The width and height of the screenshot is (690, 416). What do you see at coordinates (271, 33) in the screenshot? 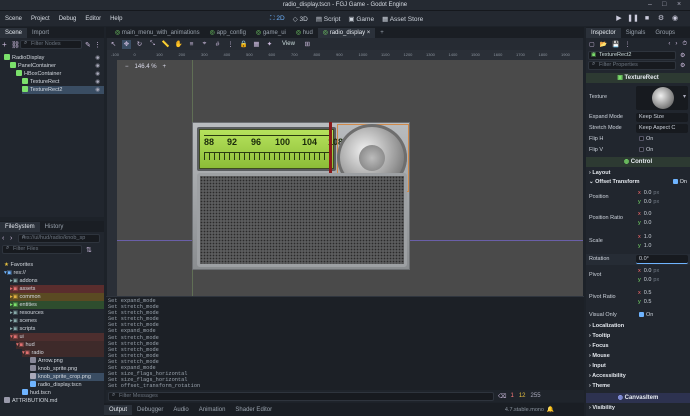
I see `scene-tab-game-ui: ◎ game_ui` at bounding box center [271, 33].